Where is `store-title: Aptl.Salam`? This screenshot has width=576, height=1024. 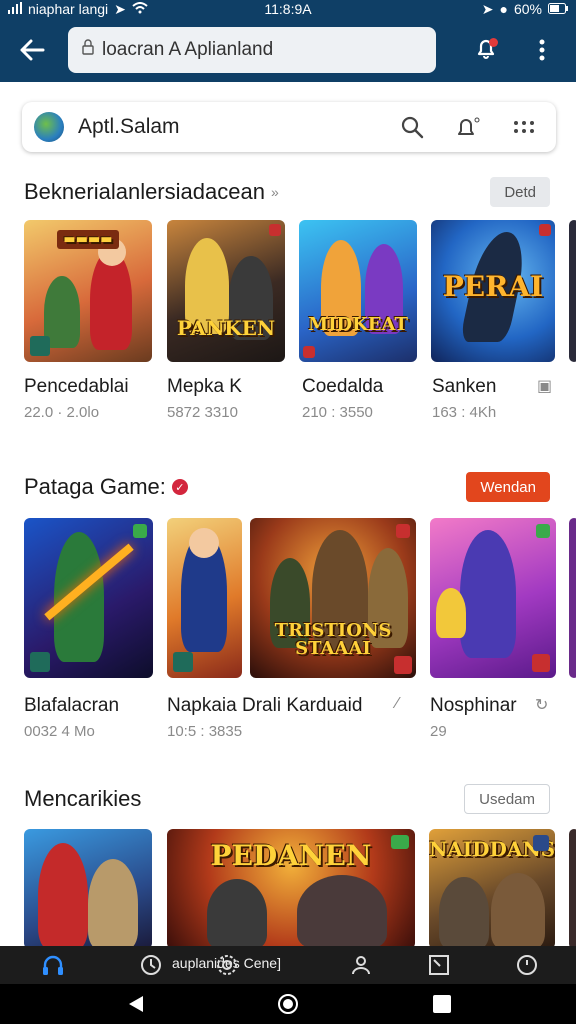
store-title: Aptl.Salam is located at coordinates (129, 126).